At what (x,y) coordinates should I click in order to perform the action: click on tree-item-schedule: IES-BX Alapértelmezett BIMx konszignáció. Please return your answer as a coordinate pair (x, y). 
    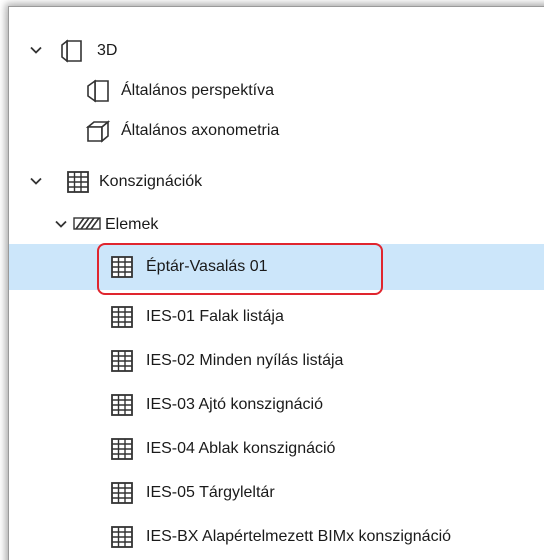
    Looking at the image, I should click on (276, 537).